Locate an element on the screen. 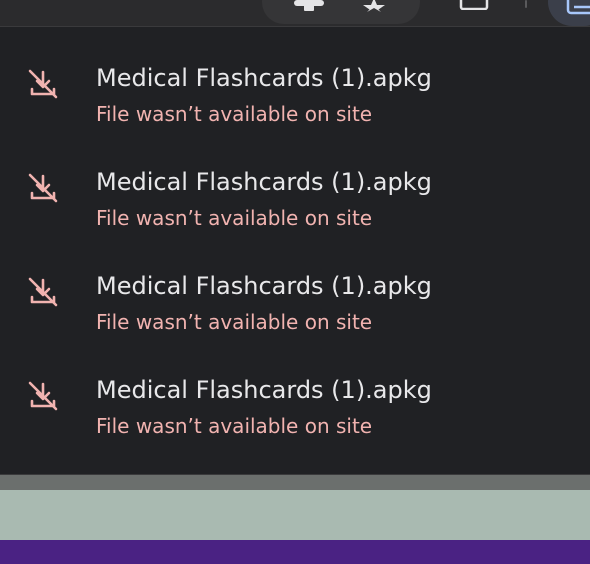 The image size is (590, 564). page-content-band is located at coordinates (295, 515).